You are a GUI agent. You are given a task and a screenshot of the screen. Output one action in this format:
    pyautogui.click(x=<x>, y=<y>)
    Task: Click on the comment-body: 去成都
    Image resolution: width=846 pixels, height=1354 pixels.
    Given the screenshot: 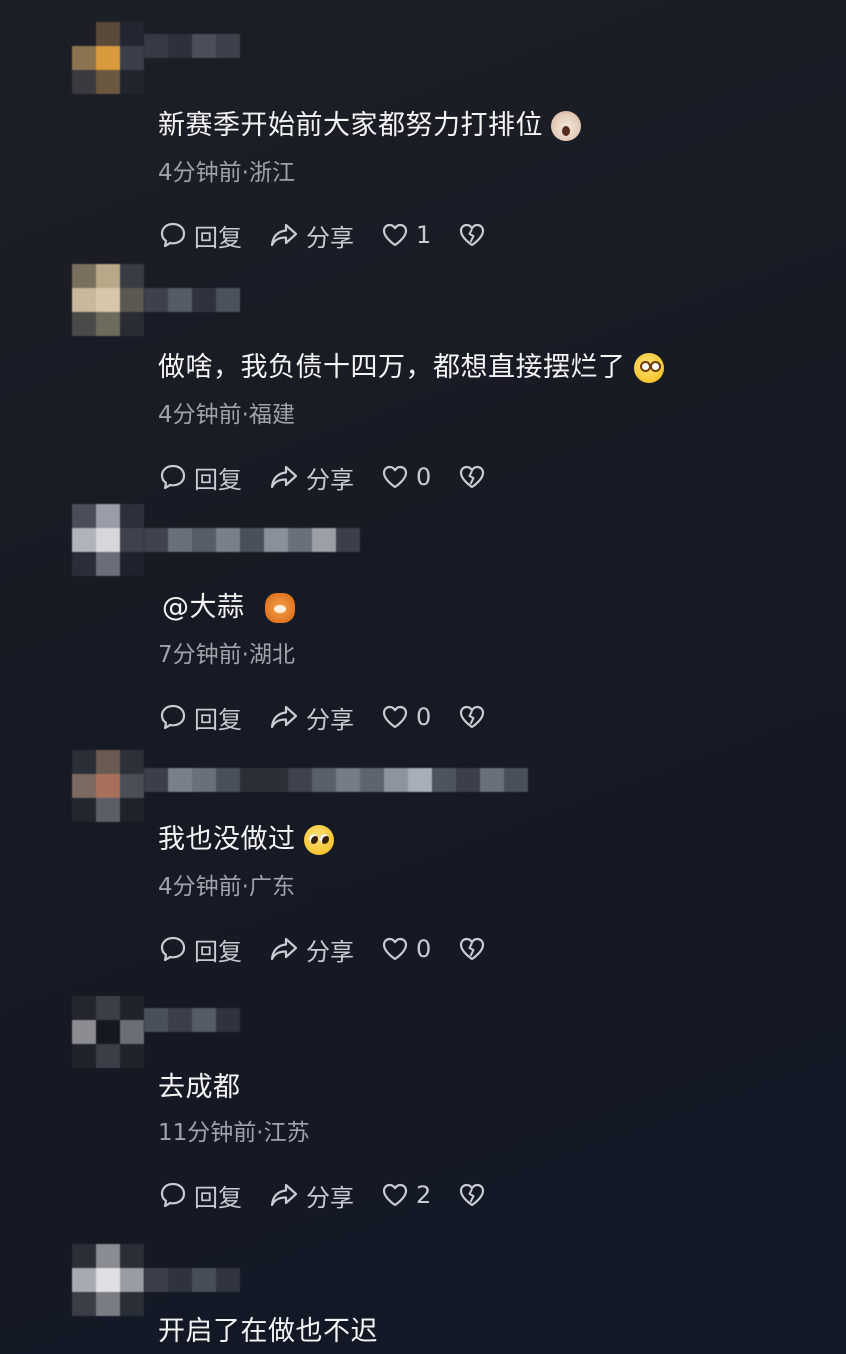 What is the action you would take?
    pyautogui.click(x=199, y=1087)
    